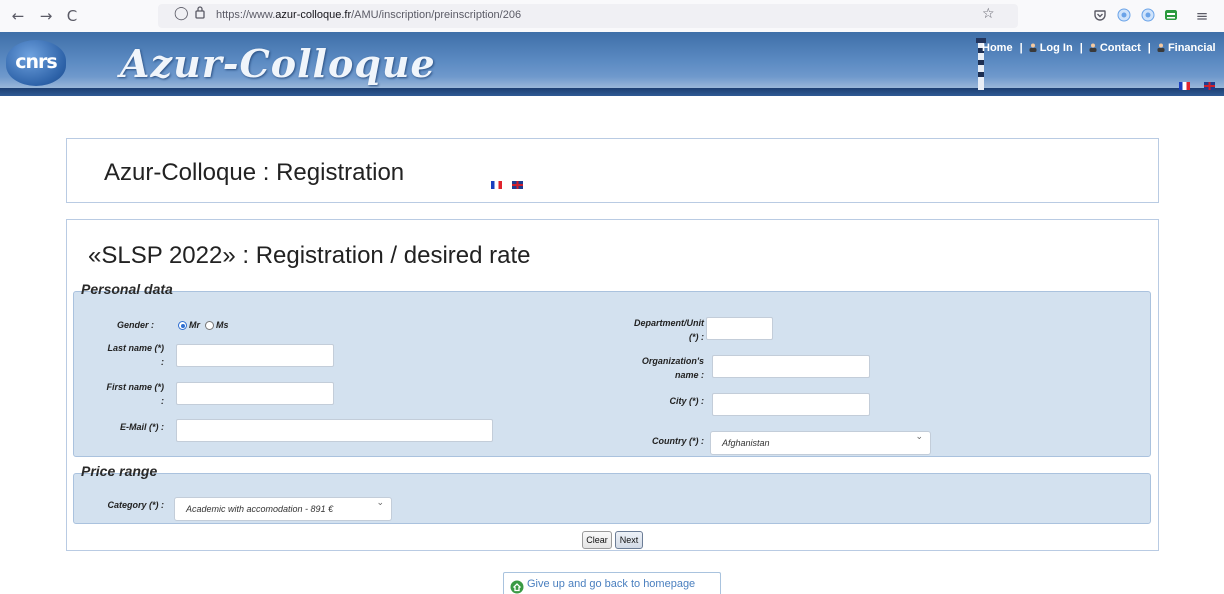 The height and width of the screenshot is (594, 1224). I want to click on page-heading: Azur-Colloque : Registration, so click(254, 172).